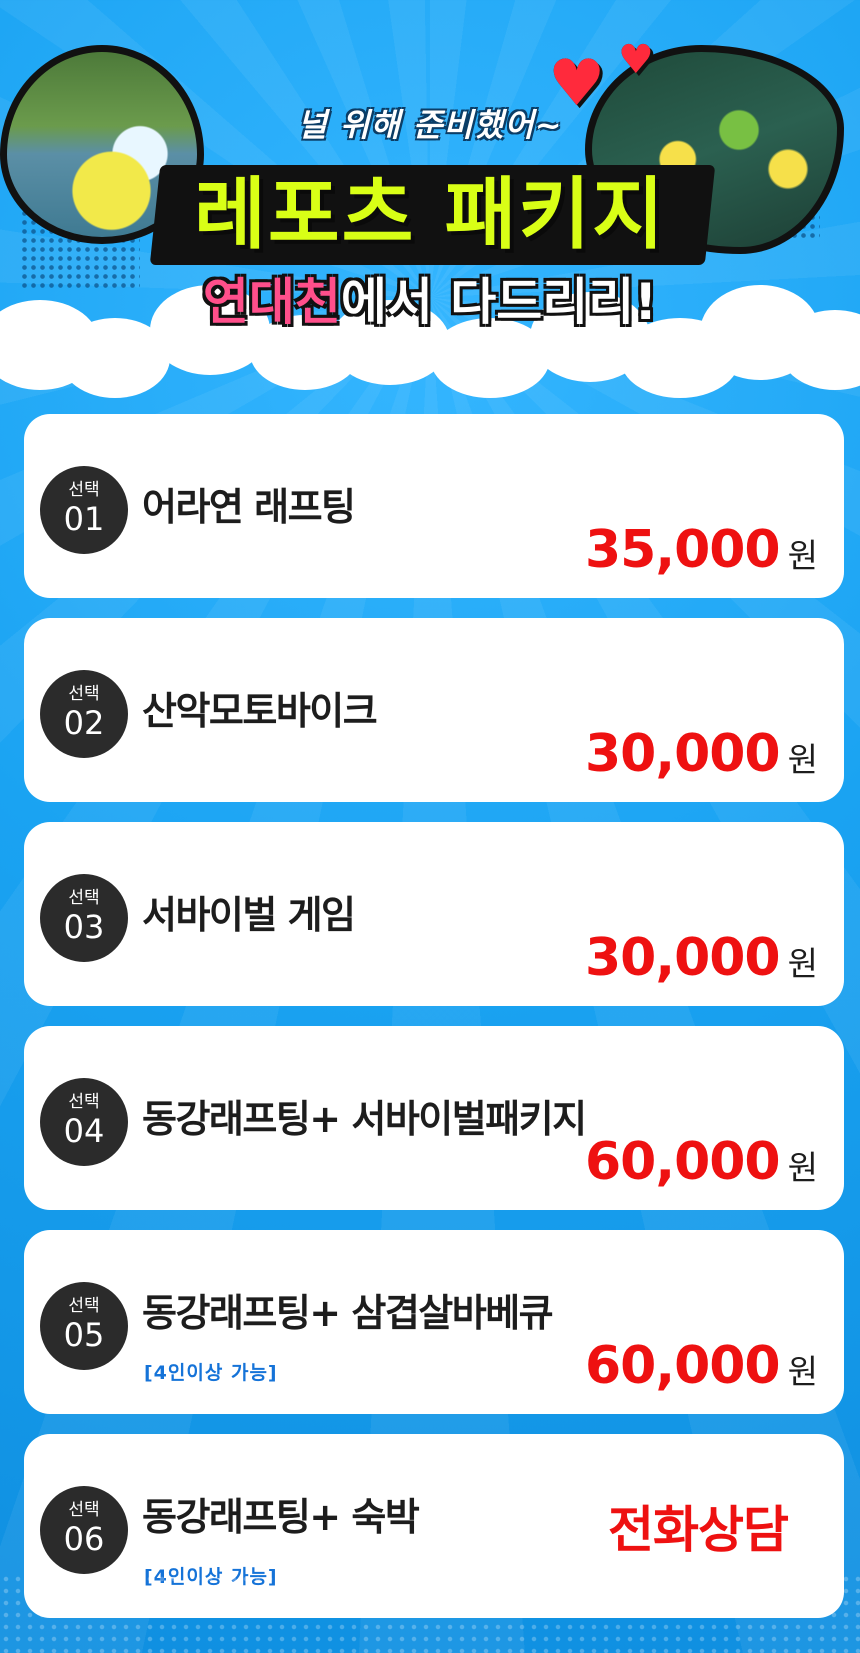 The height and width of the screenshot is (1653, 860). Describe the element at coordinates (271, 302) in the screenshot. I see `subtitle-highlight: 연대천` at that location.